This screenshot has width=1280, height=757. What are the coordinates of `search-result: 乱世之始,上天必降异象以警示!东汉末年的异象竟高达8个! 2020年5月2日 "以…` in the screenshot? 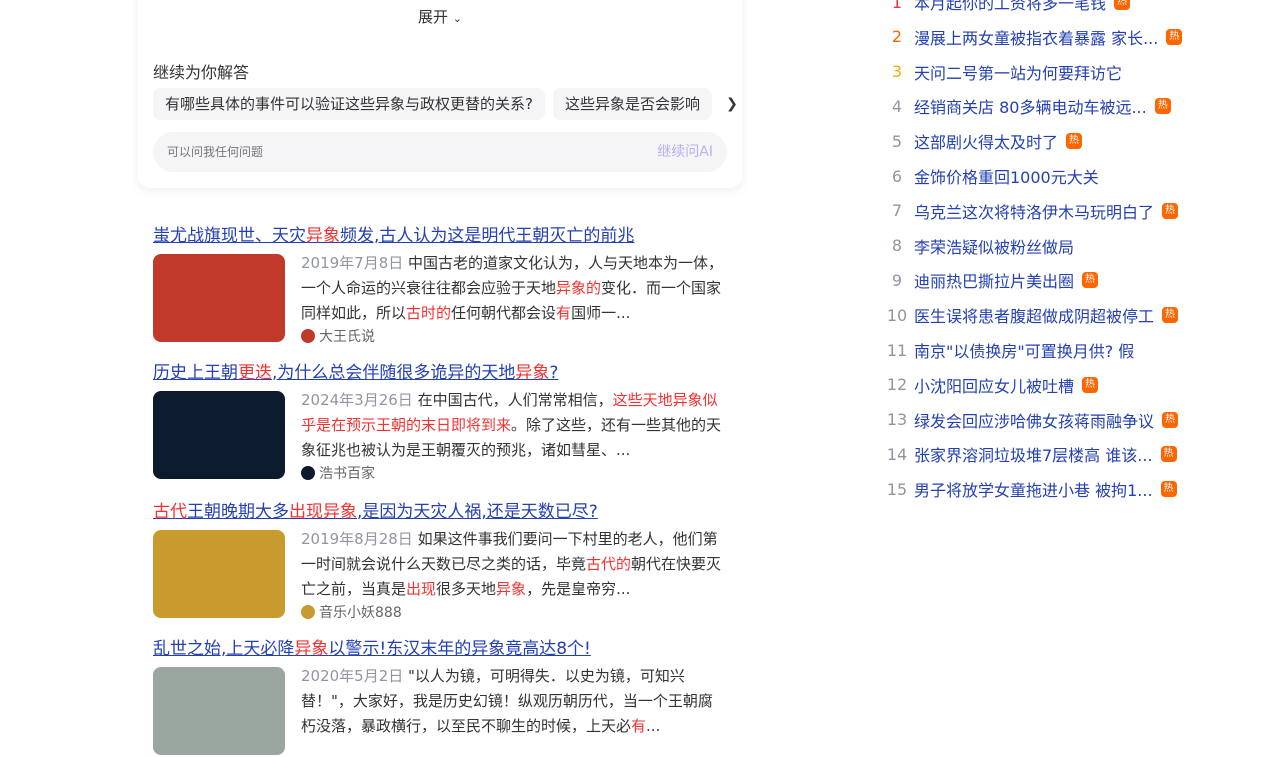 It's located at (443, 695).